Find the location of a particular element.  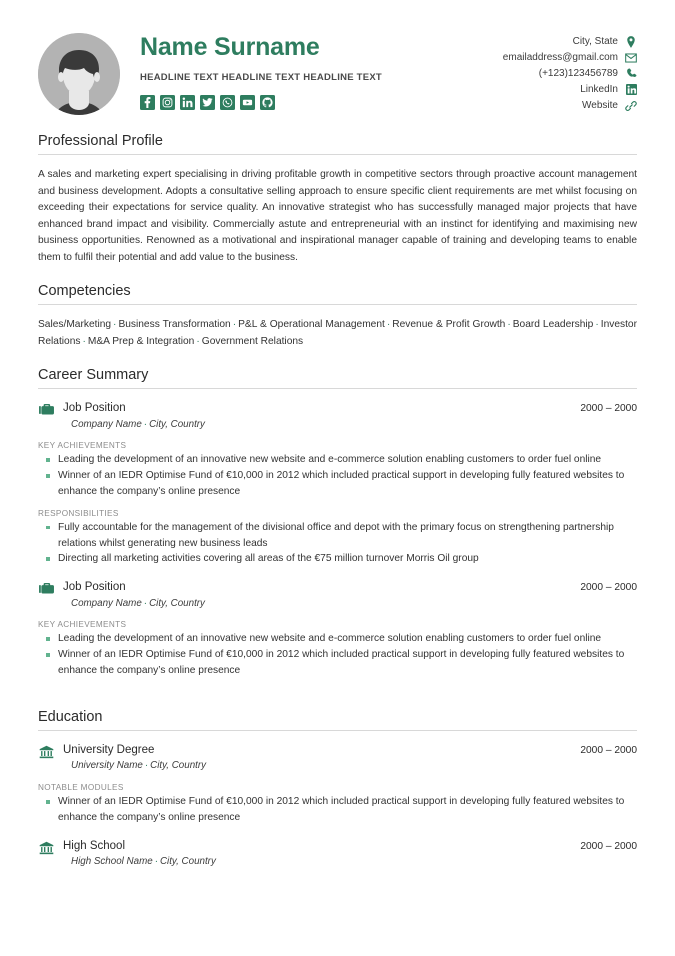

avatar-placeholder-image is located at coordinates (79, 74).